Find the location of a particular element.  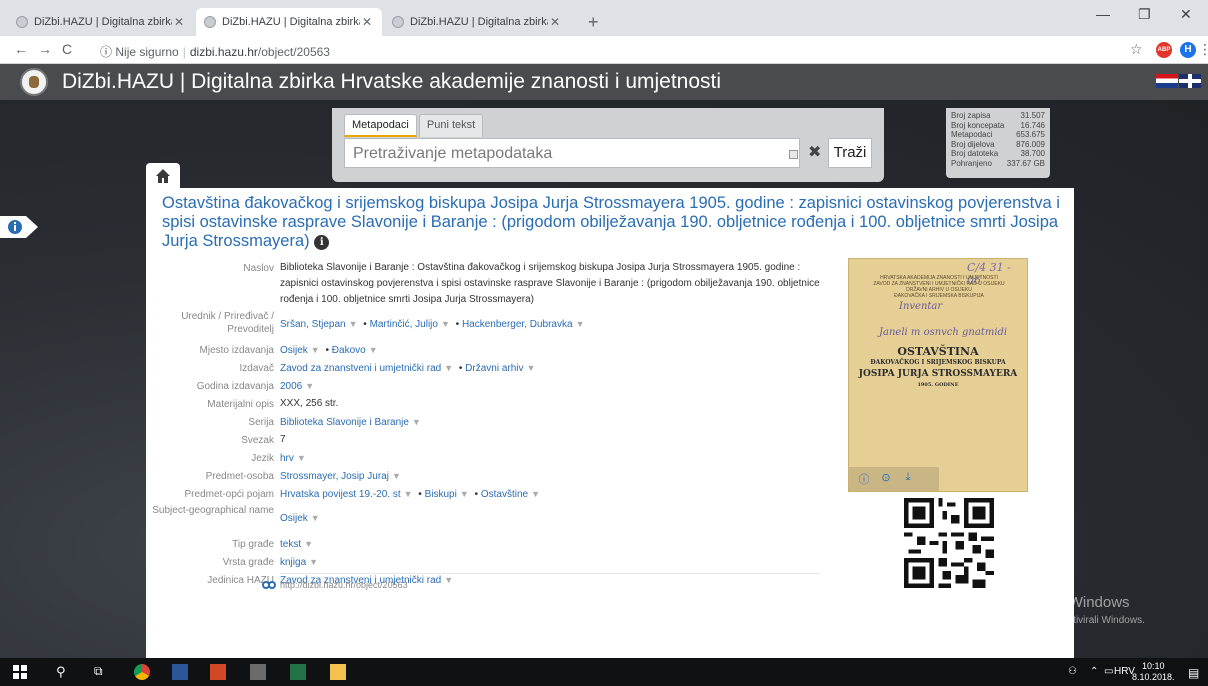

forward-icon: → is located at coordinates (45, 49).